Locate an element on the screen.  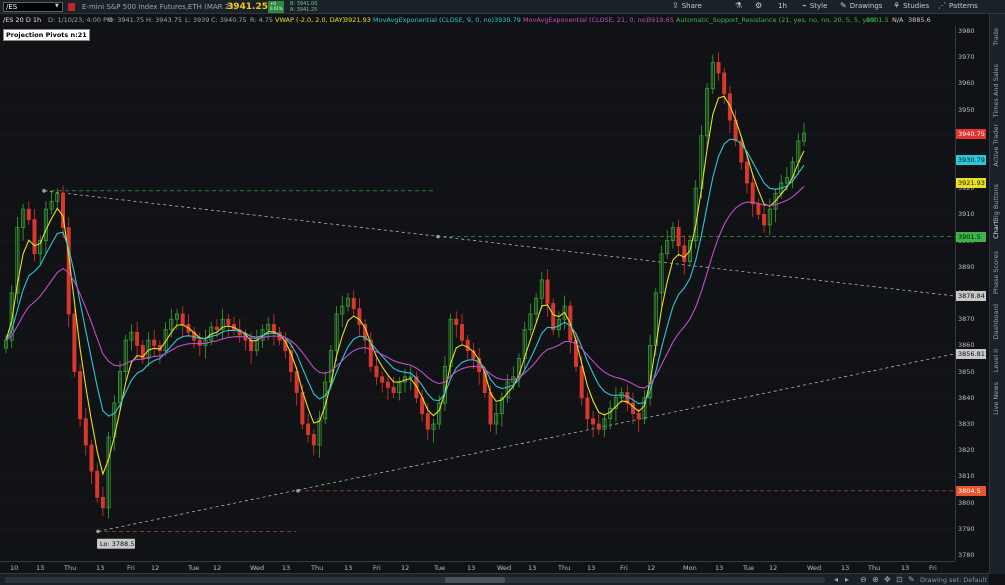
bar-low: L: 3939 is located at coordinates (197, 20).